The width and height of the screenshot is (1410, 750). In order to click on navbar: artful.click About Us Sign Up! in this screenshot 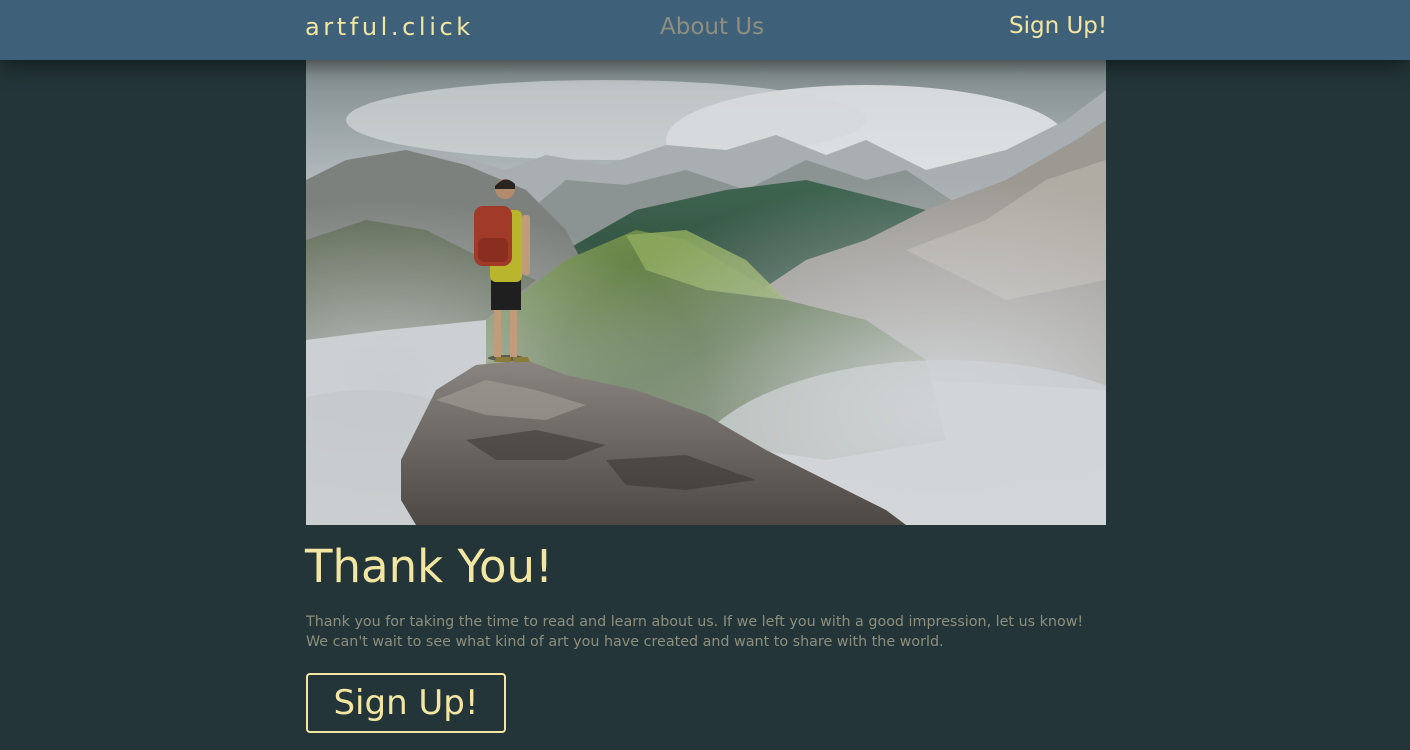, I will do `click(705, 30)`.